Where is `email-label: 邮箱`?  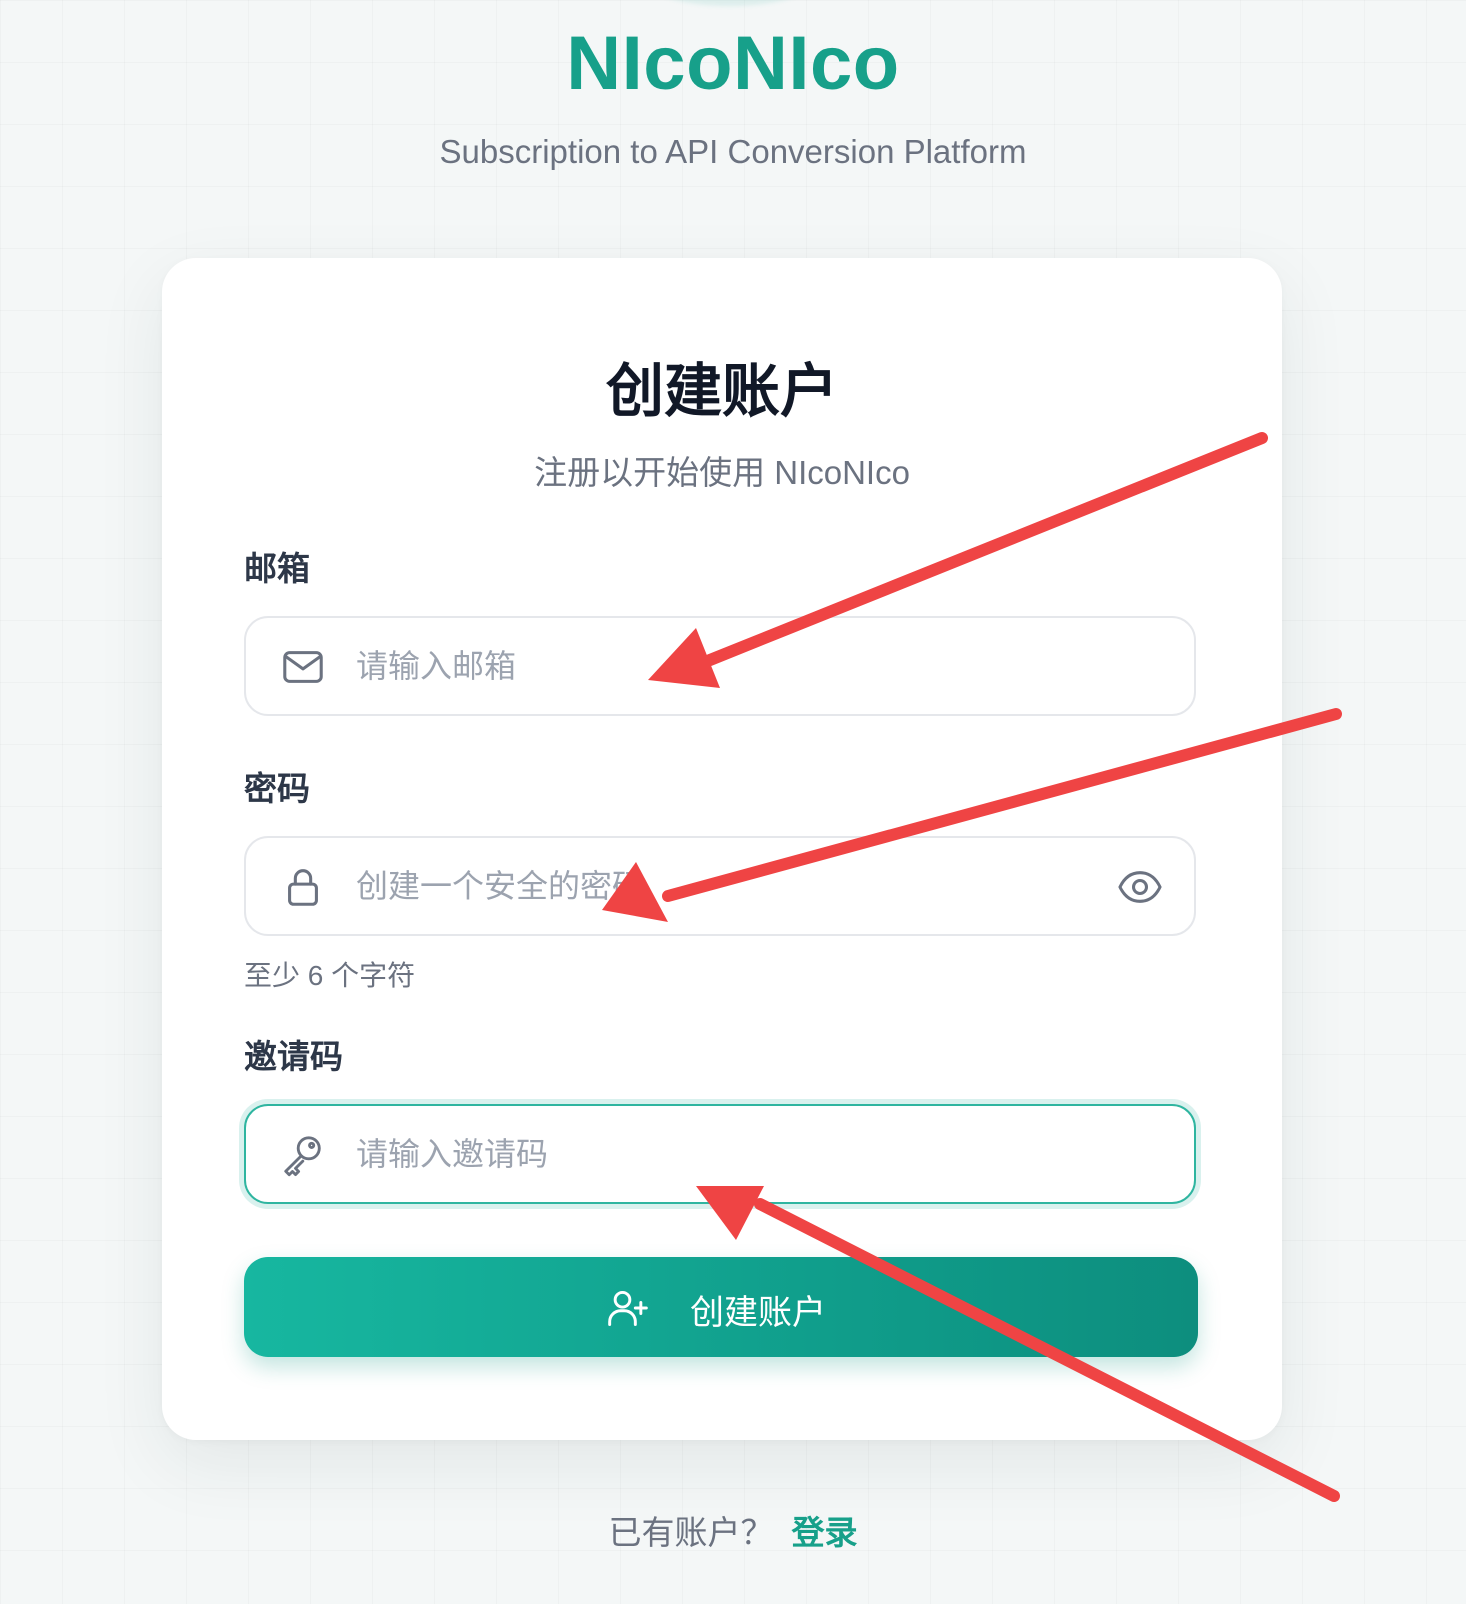 email-label: 邮箱 is located at coordinates (277, 568).